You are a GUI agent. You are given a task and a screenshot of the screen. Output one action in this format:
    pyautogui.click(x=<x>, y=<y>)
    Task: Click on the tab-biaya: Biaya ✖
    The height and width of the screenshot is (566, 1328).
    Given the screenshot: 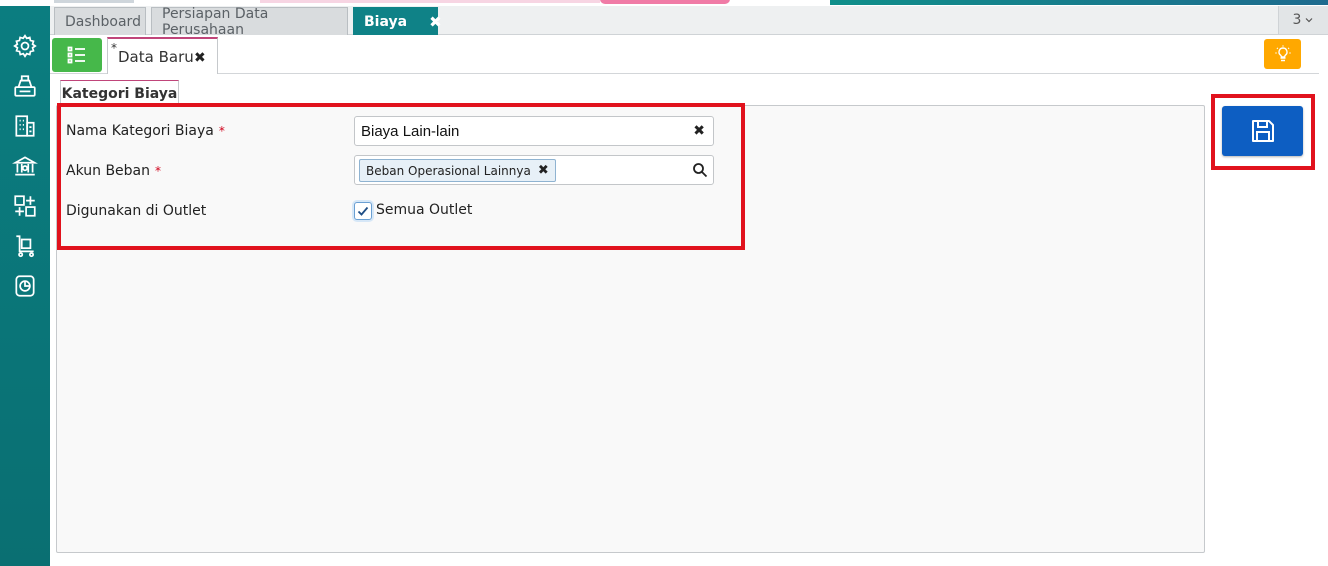 What is the action you would take?
    pyautogui.click(x=397, y=21)
    